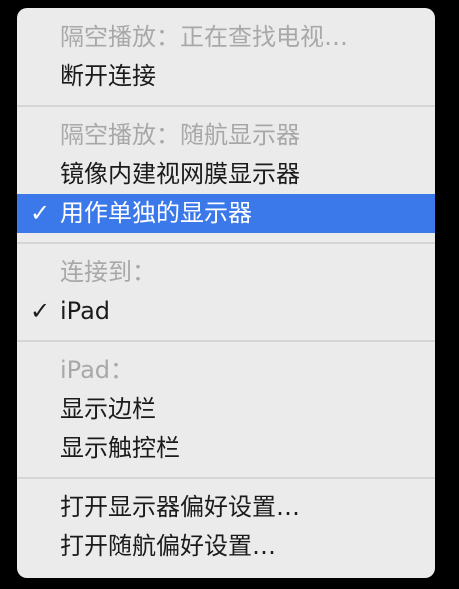  I want to click on ipad-device-menu-item: ✓ iPad, so click(226, 311).